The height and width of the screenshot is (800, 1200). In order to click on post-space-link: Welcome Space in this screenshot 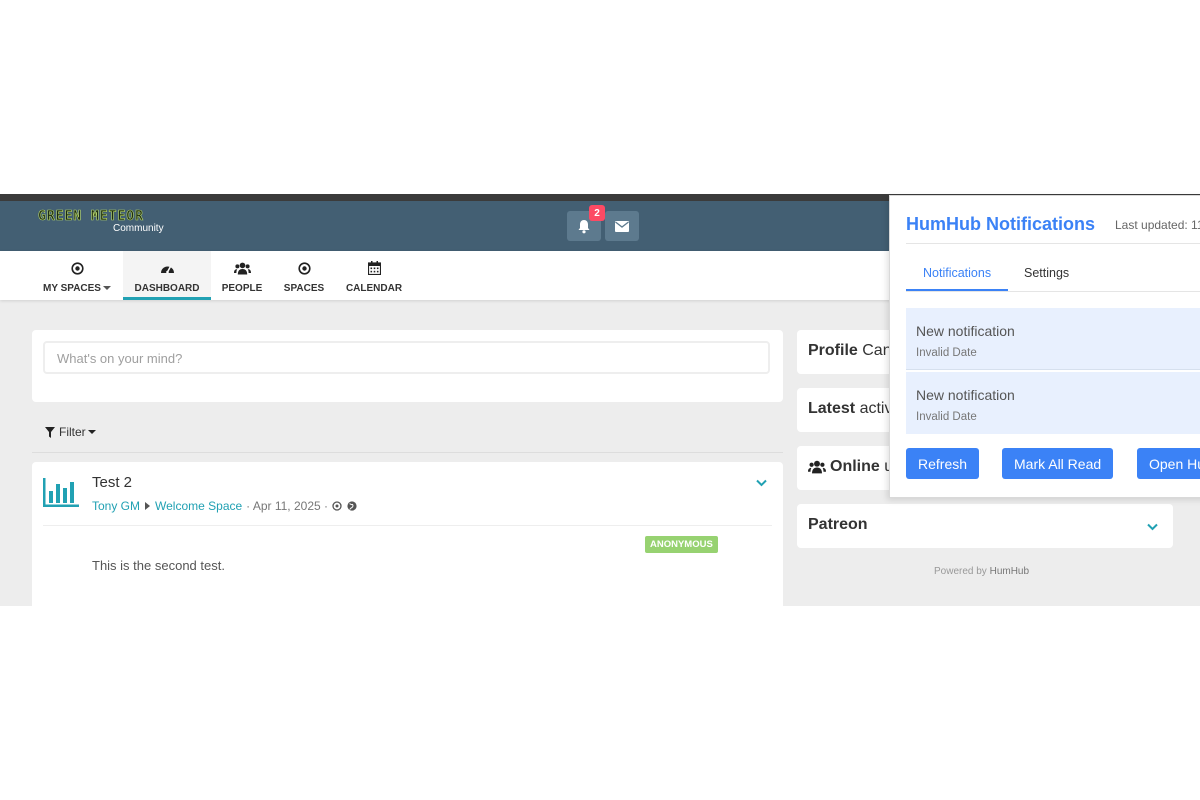, I will do `click(198, 506)`.